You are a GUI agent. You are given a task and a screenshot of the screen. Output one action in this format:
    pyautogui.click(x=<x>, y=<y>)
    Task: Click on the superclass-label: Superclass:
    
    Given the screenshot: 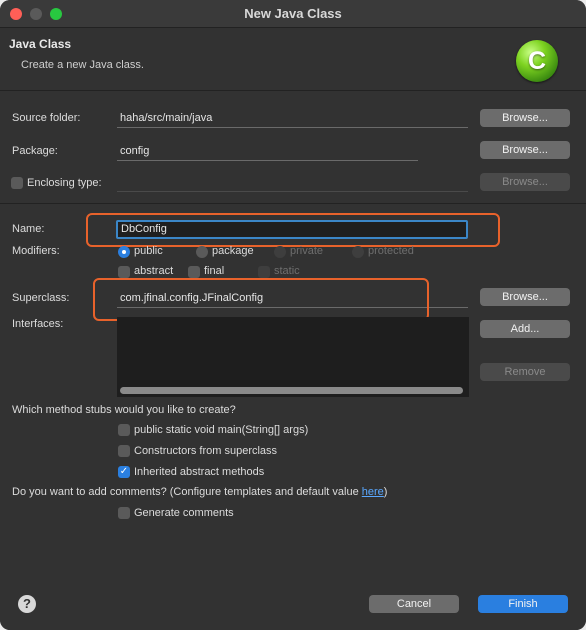 What is the action you would take?
    pyautogui.click(x=41, y=298)
    